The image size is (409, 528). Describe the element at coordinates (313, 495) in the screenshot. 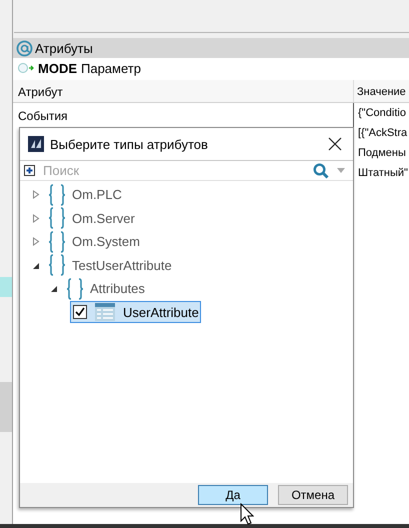

I see `cancel-button: Отмена` at that location.